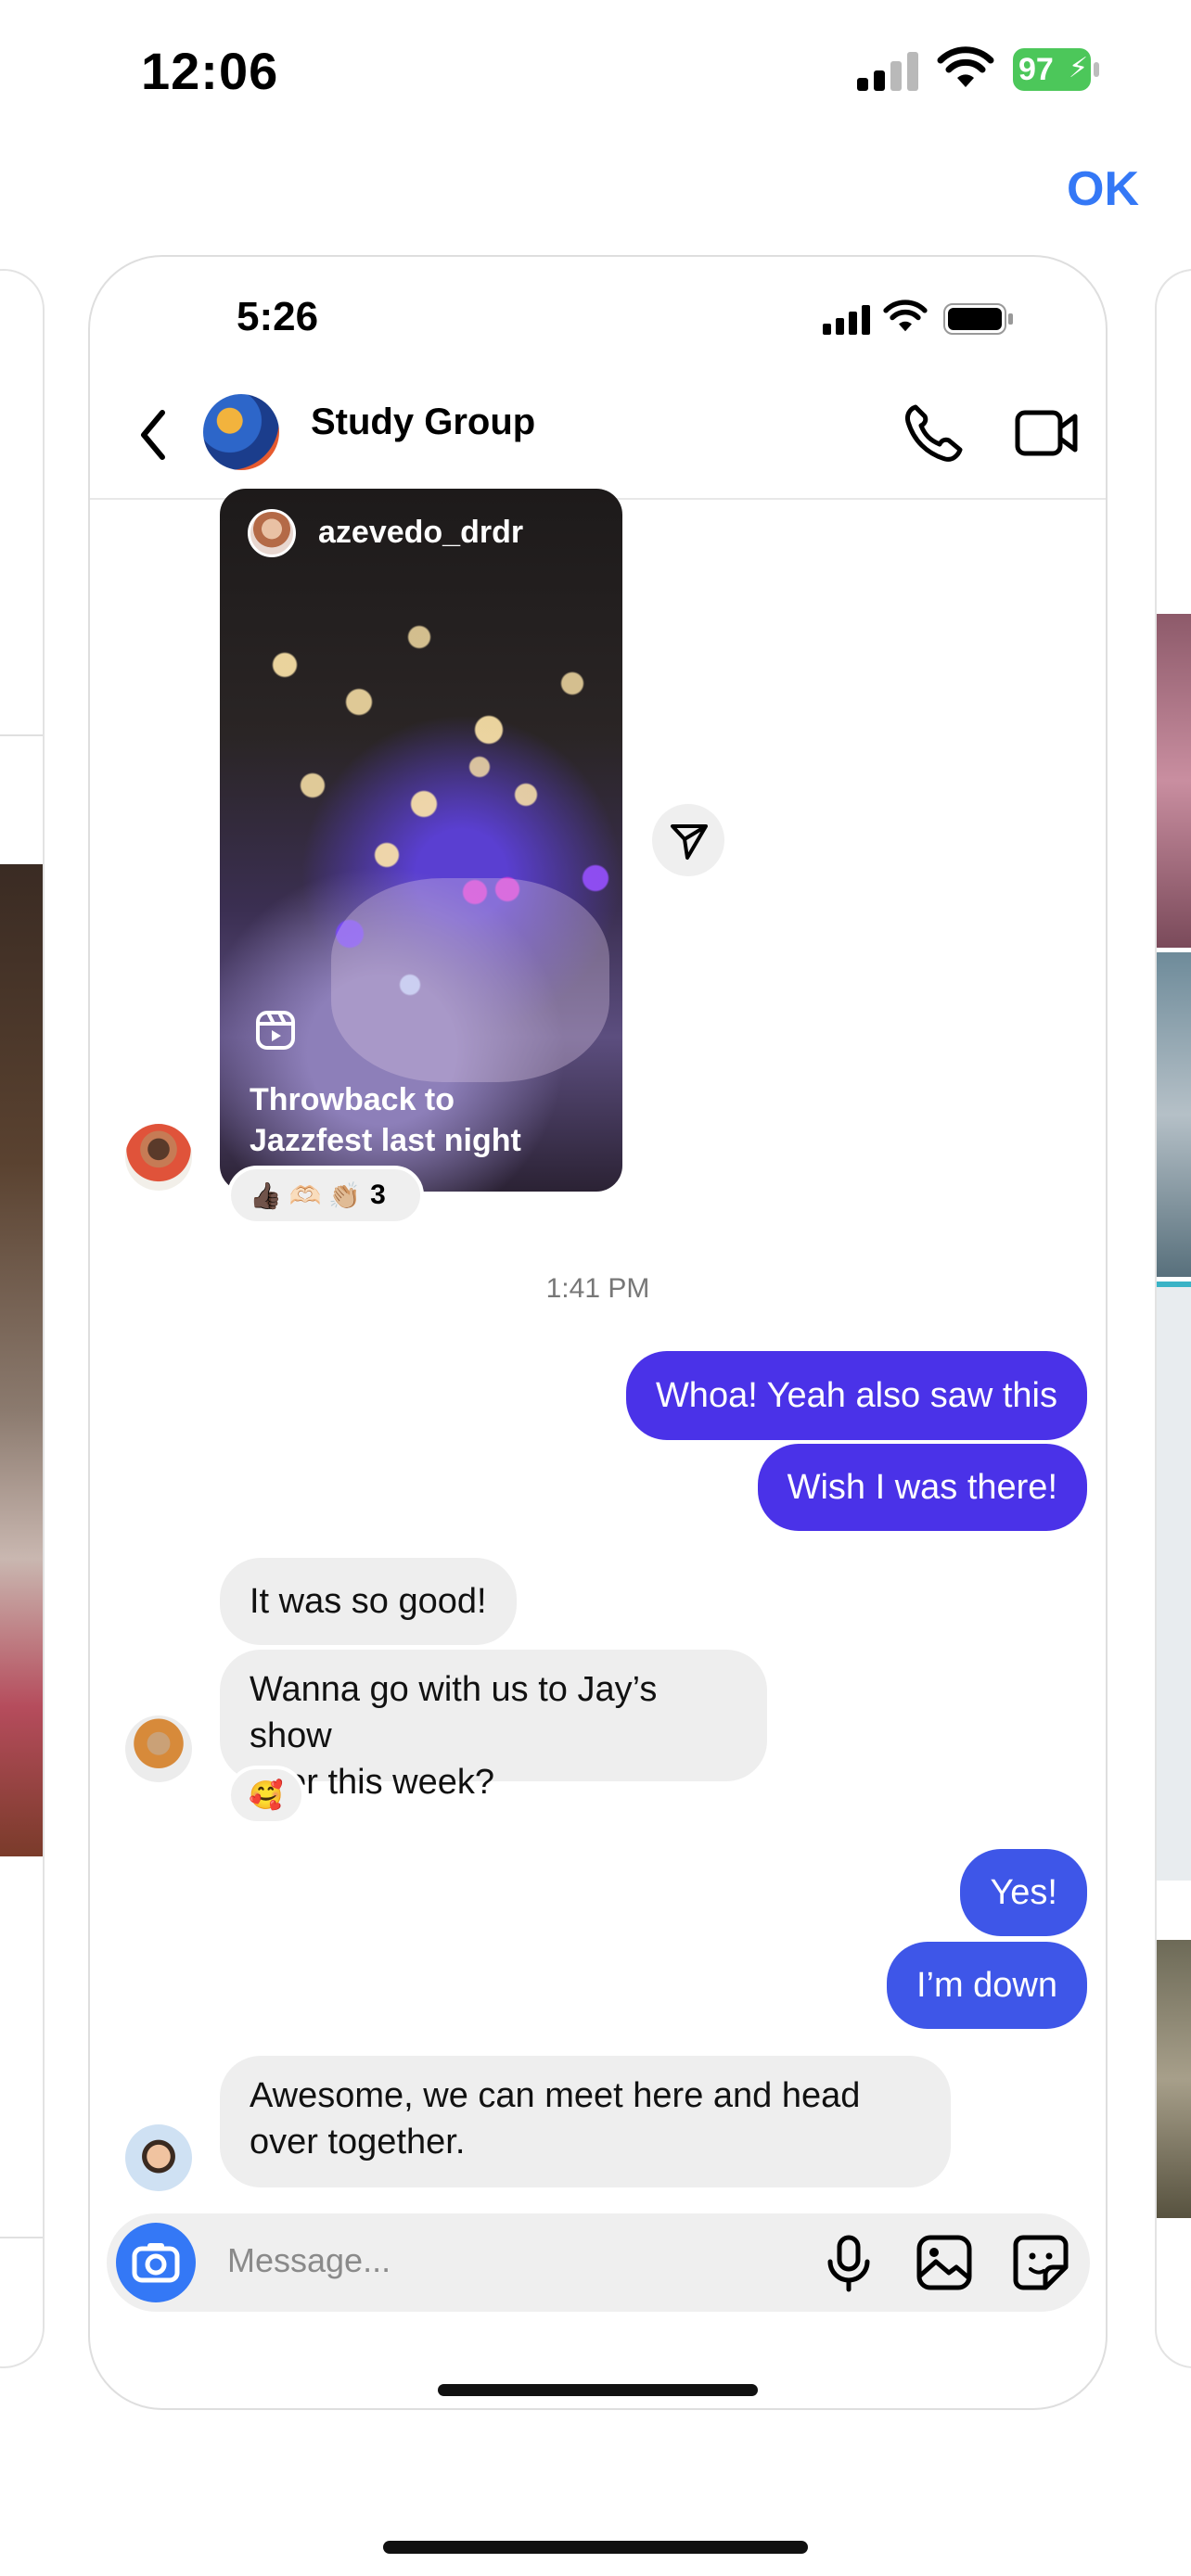 Image resolution: width=1191 pixels, height=2576 pixels. Describe the element at coordinates (1103, 189) in the screenshot. I see `ok-button: OK` at that location.